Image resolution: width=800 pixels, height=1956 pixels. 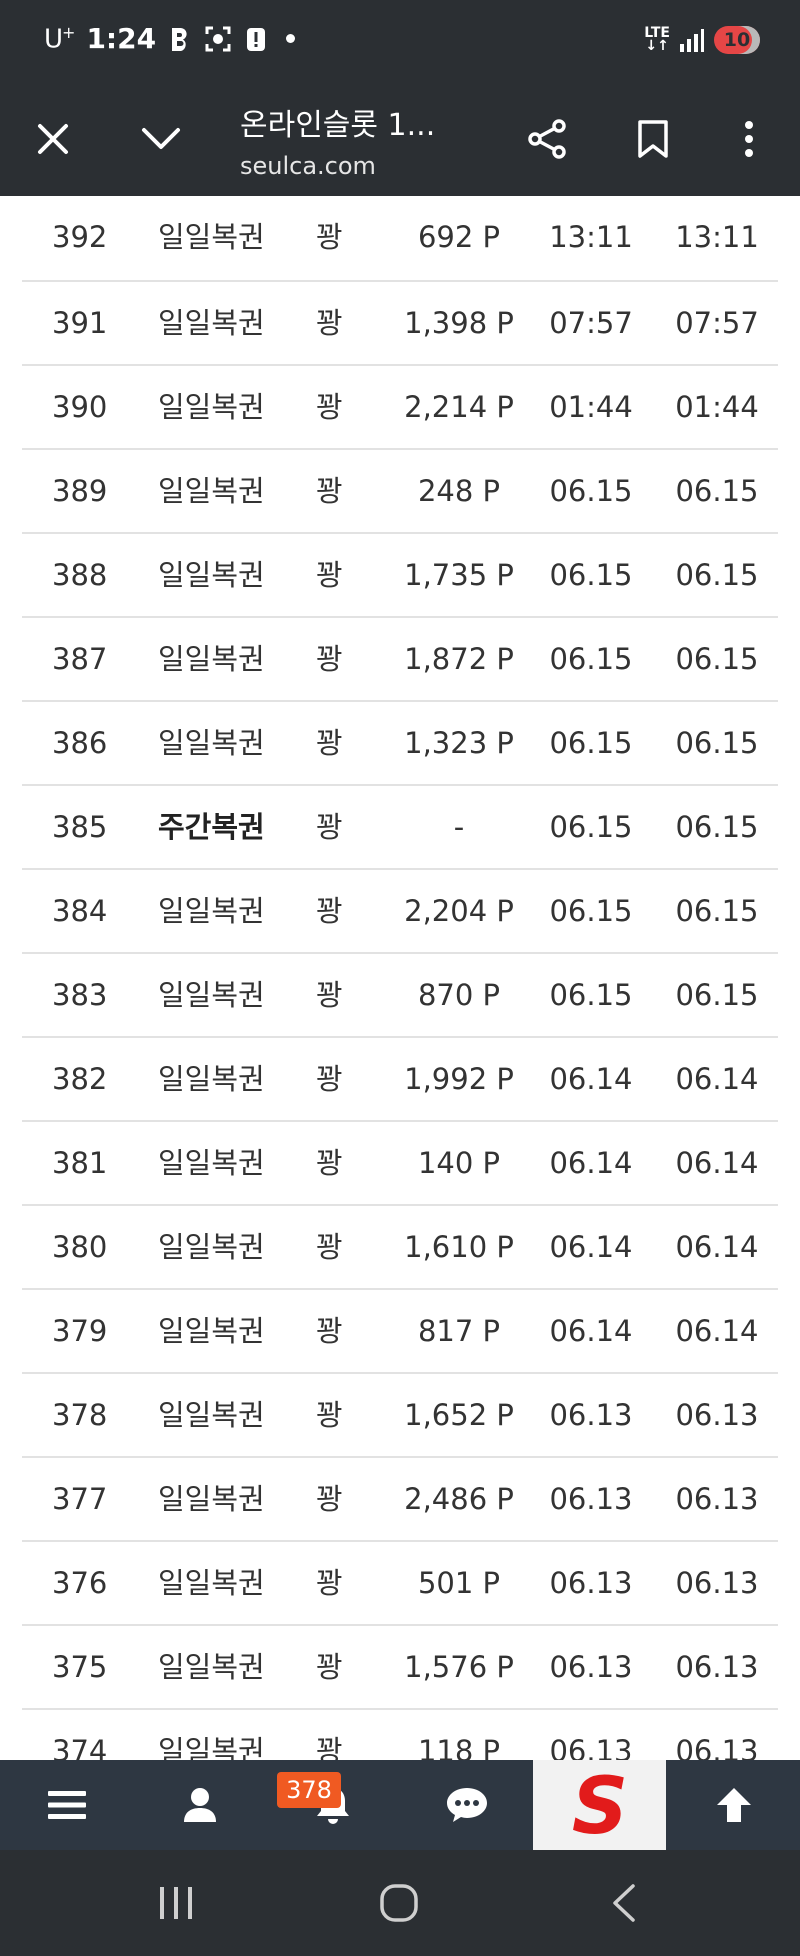 What do you see at coordinates (400, 574) in the screenshot?
I see `table-row: 388 일일복권 꽝 1,735 P 06.15 06.15` at bounding box center [400, 574].